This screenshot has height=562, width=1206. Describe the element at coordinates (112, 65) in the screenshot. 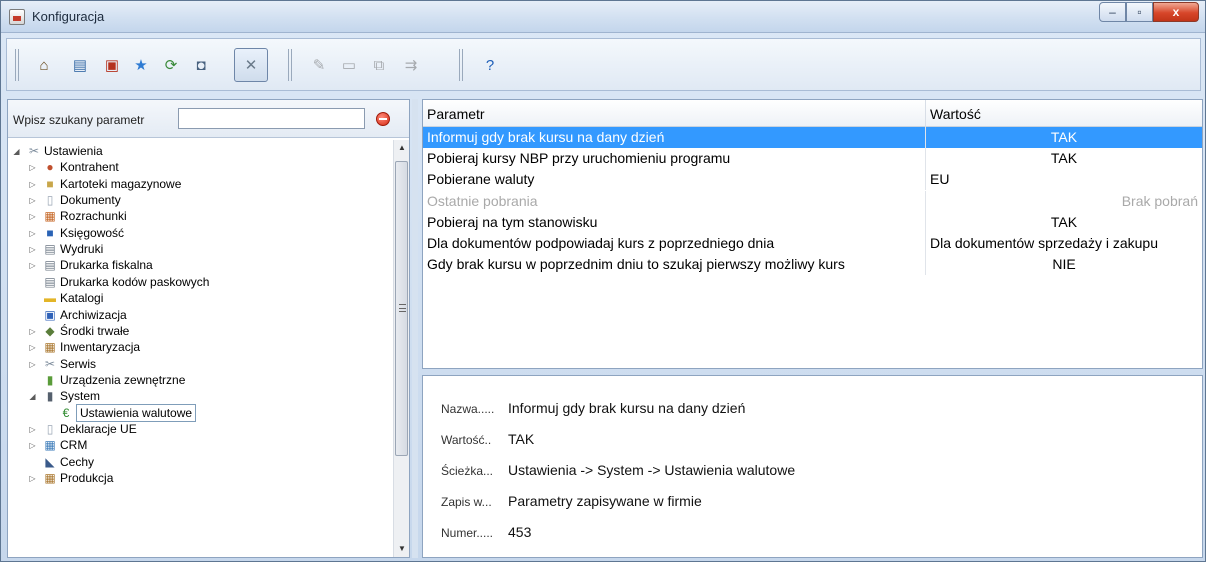

I see `users-icon: ▣` at that location.